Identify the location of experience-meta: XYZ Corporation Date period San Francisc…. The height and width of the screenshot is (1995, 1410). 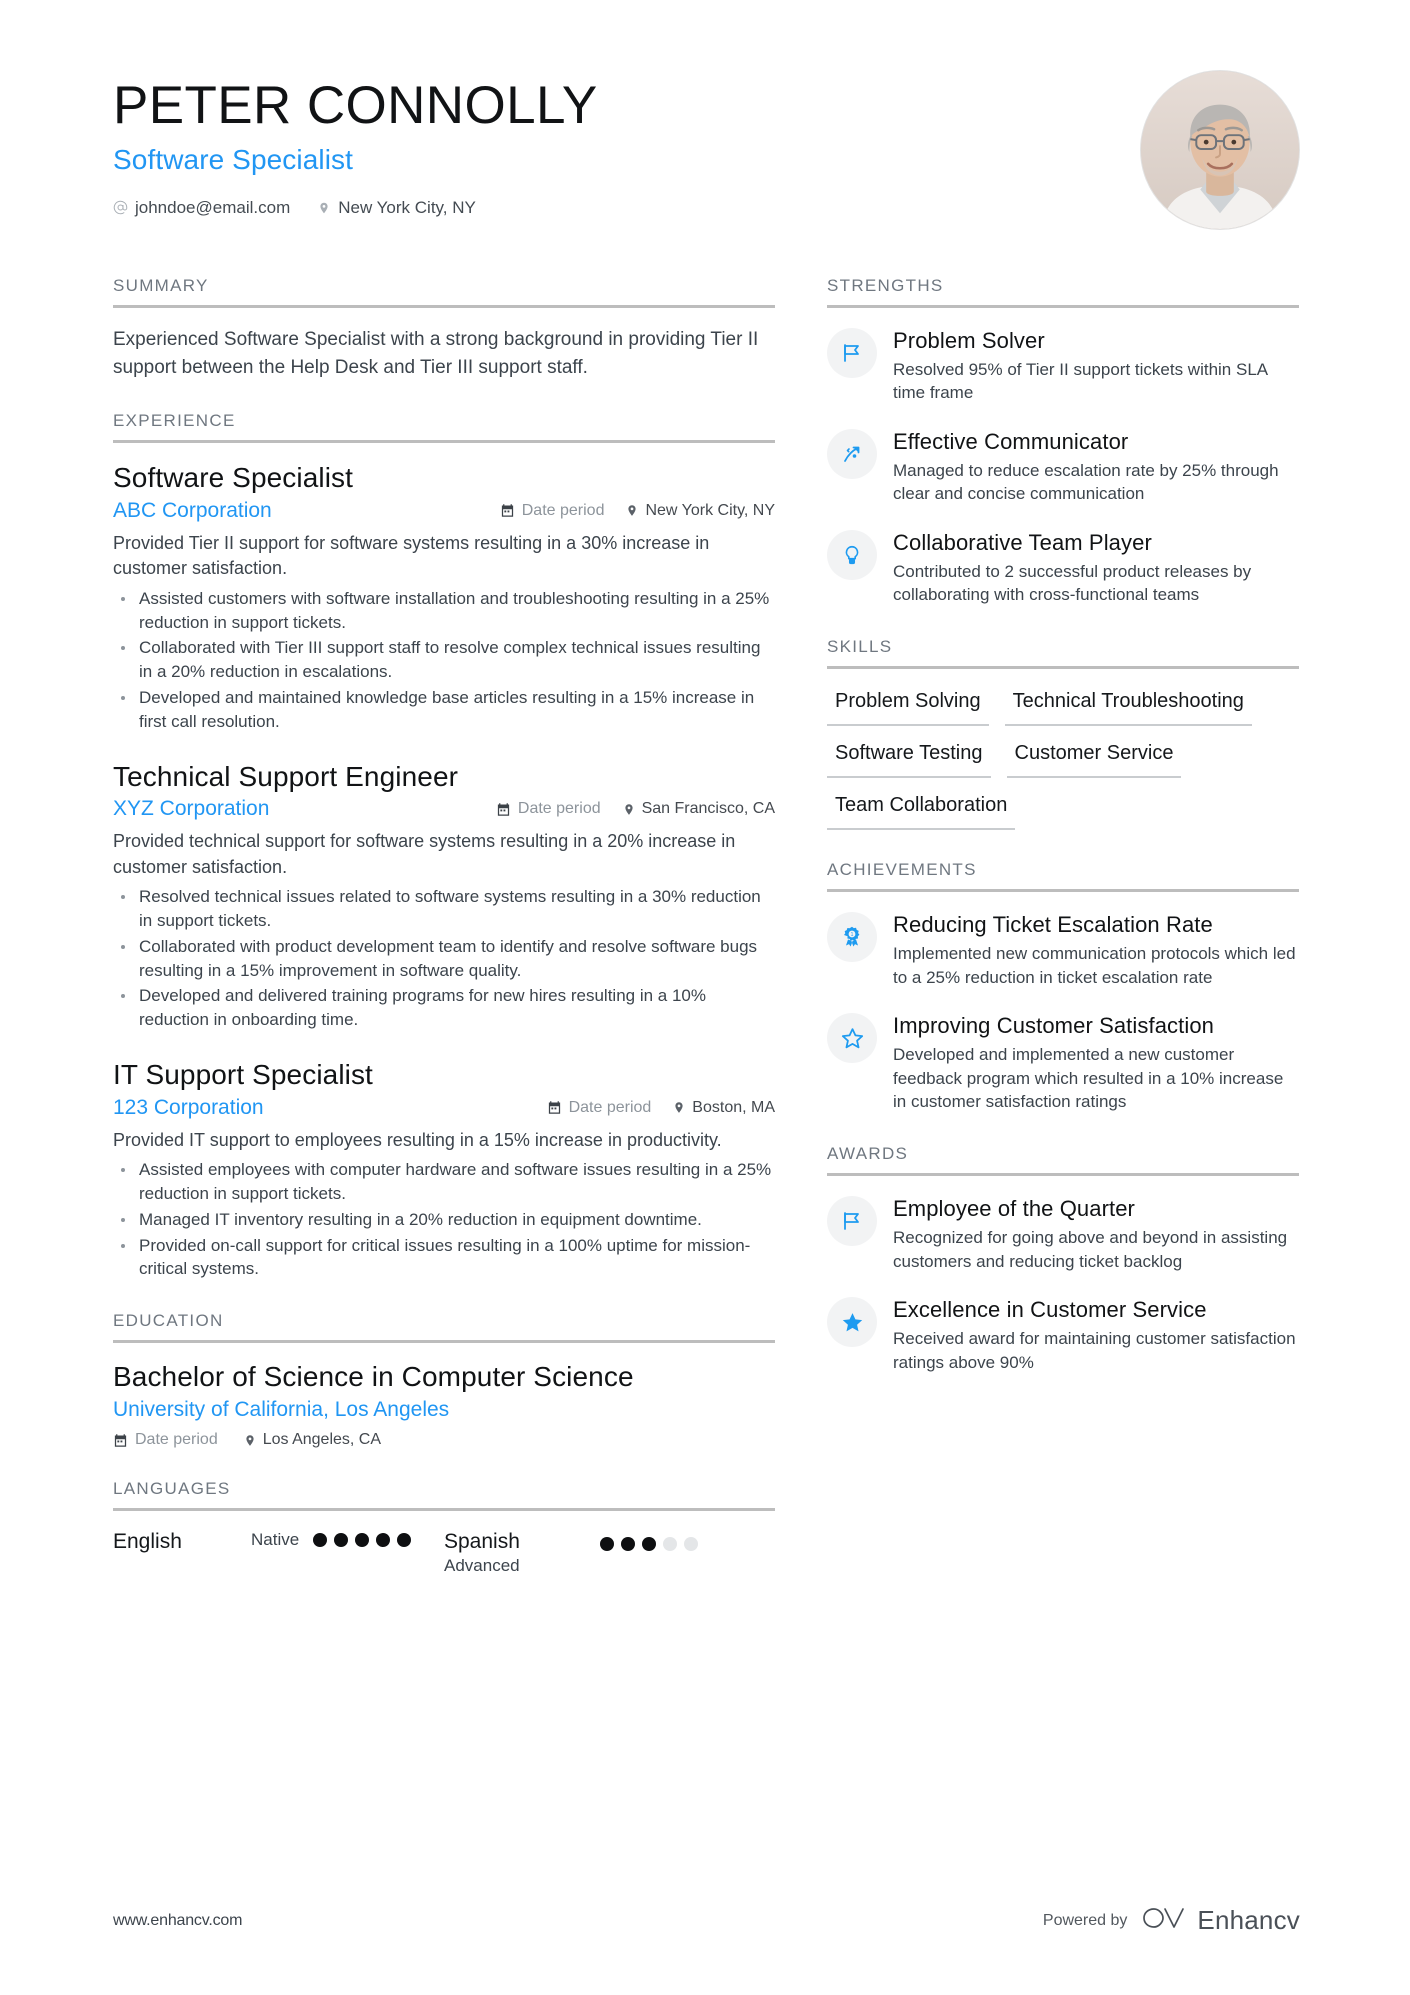
(444, 809).